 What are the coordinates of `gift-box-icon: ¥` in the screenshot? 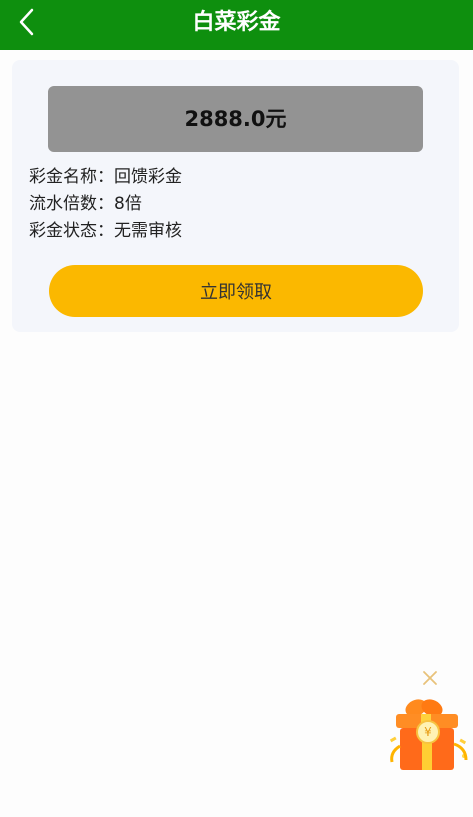 It's located at (429, 736).